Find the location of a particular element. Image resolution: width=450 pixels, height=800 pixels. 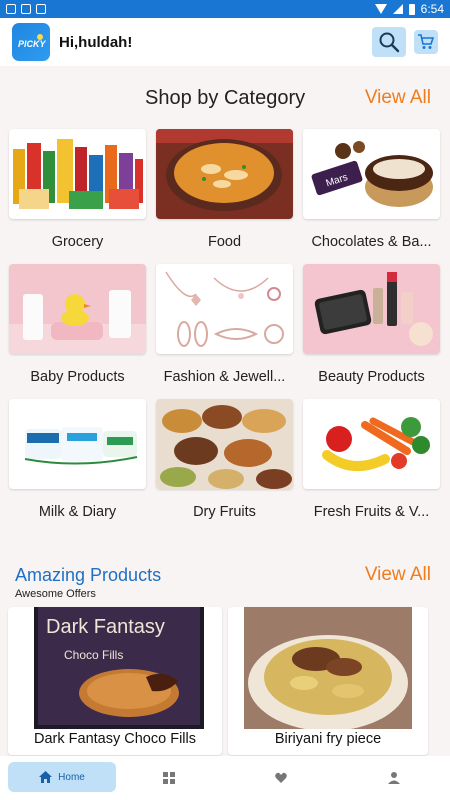

category-label: Dry Fruits is located at coordinates (224, 512).